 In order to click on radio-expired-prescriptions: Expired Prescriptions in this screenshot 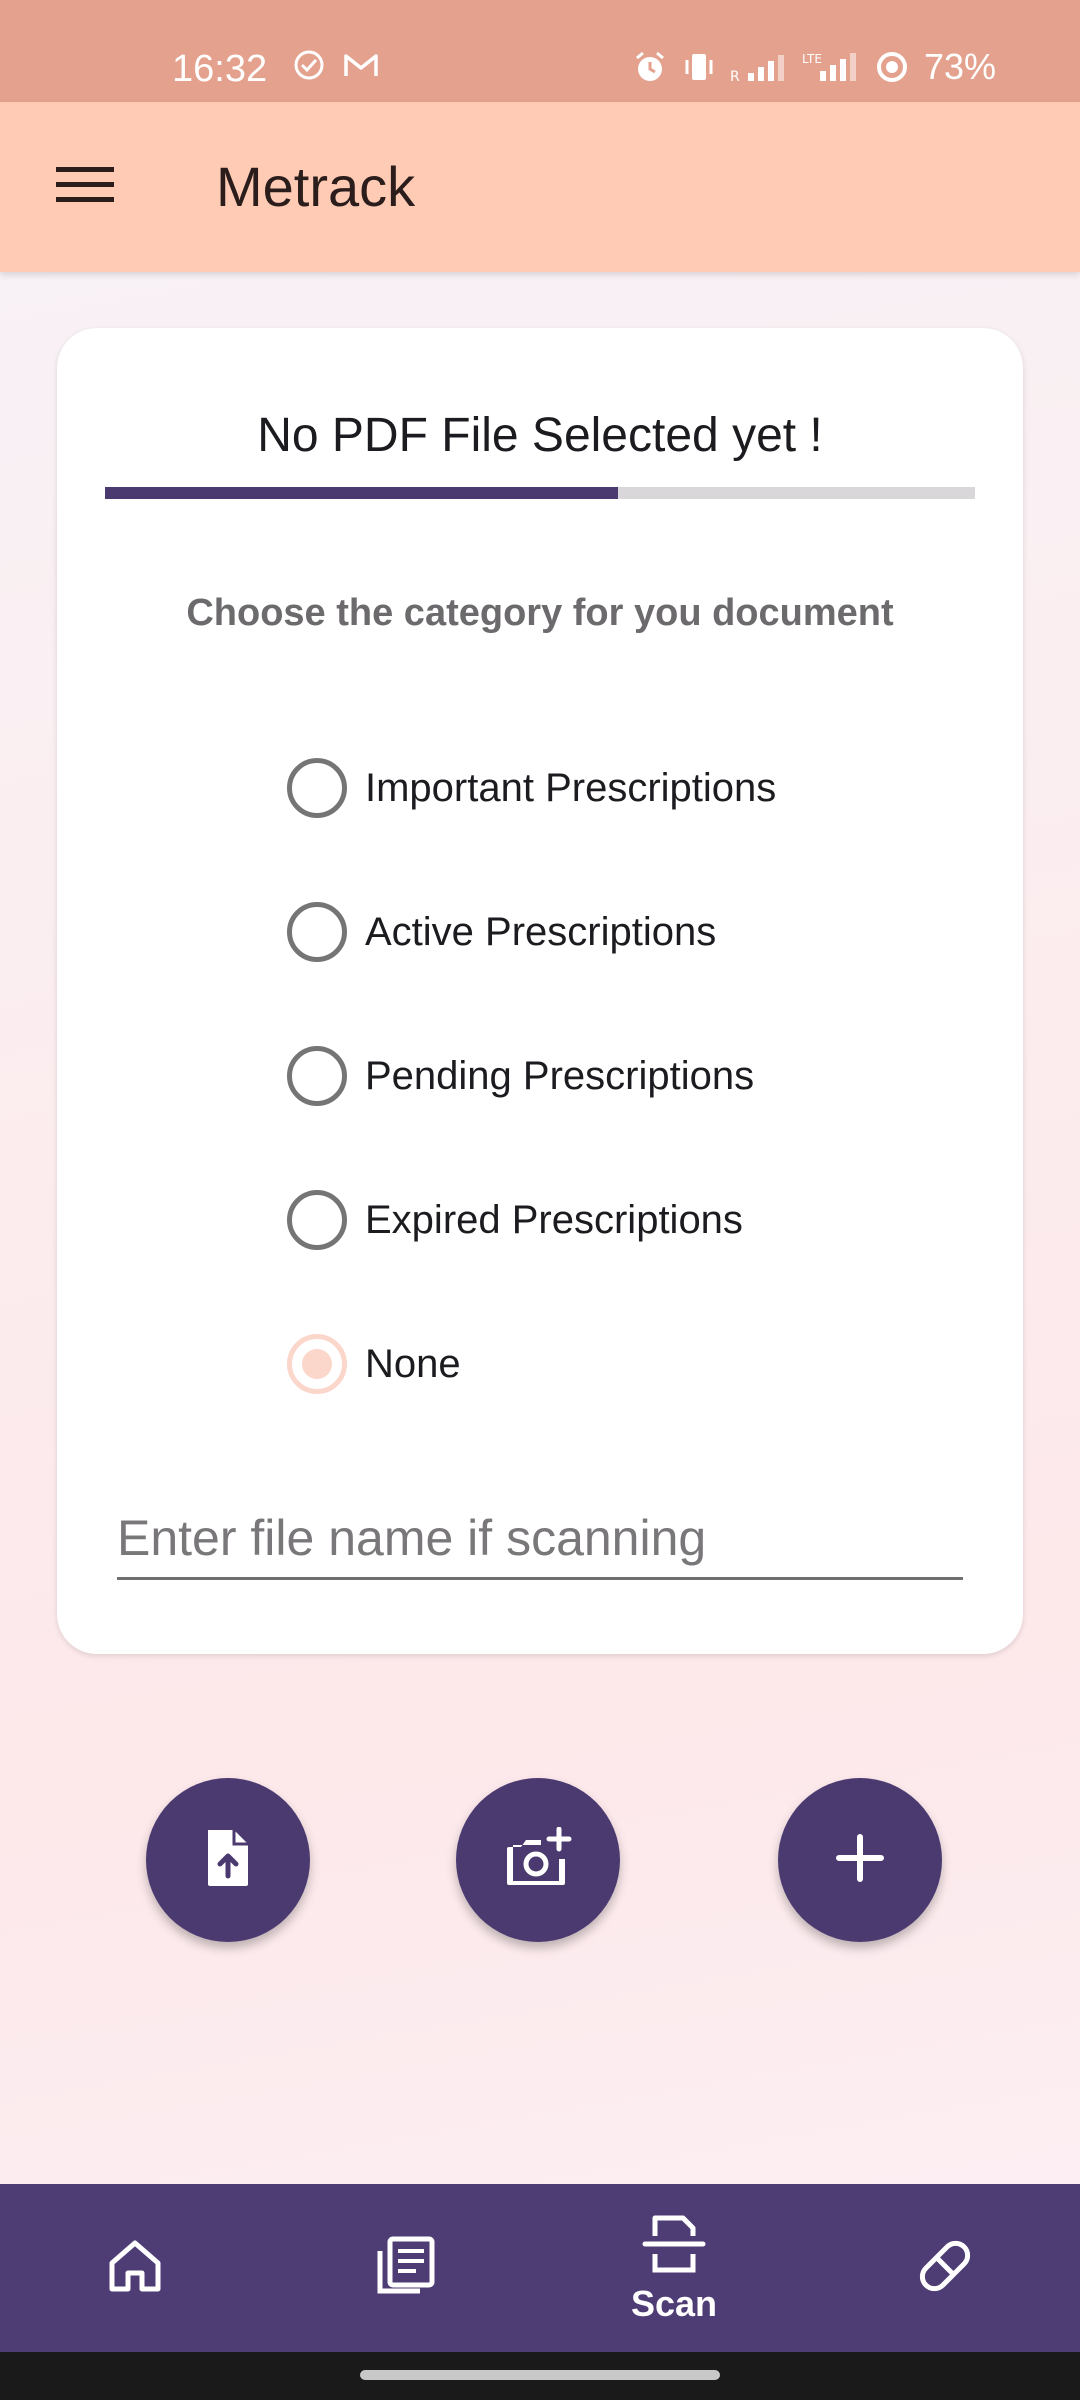, I will do `click(587, 1220)`.